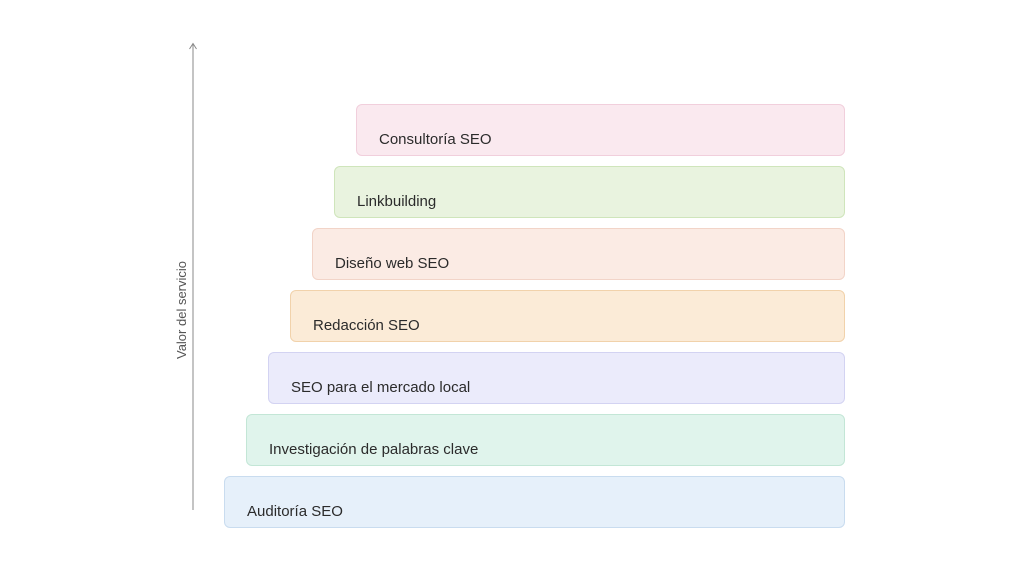 The image size is (1024, 576). What do you see at coordinates (392, 263) in the screenshot?
I see `step-label: Diseño web SEO` at bounding box center [392, 263].